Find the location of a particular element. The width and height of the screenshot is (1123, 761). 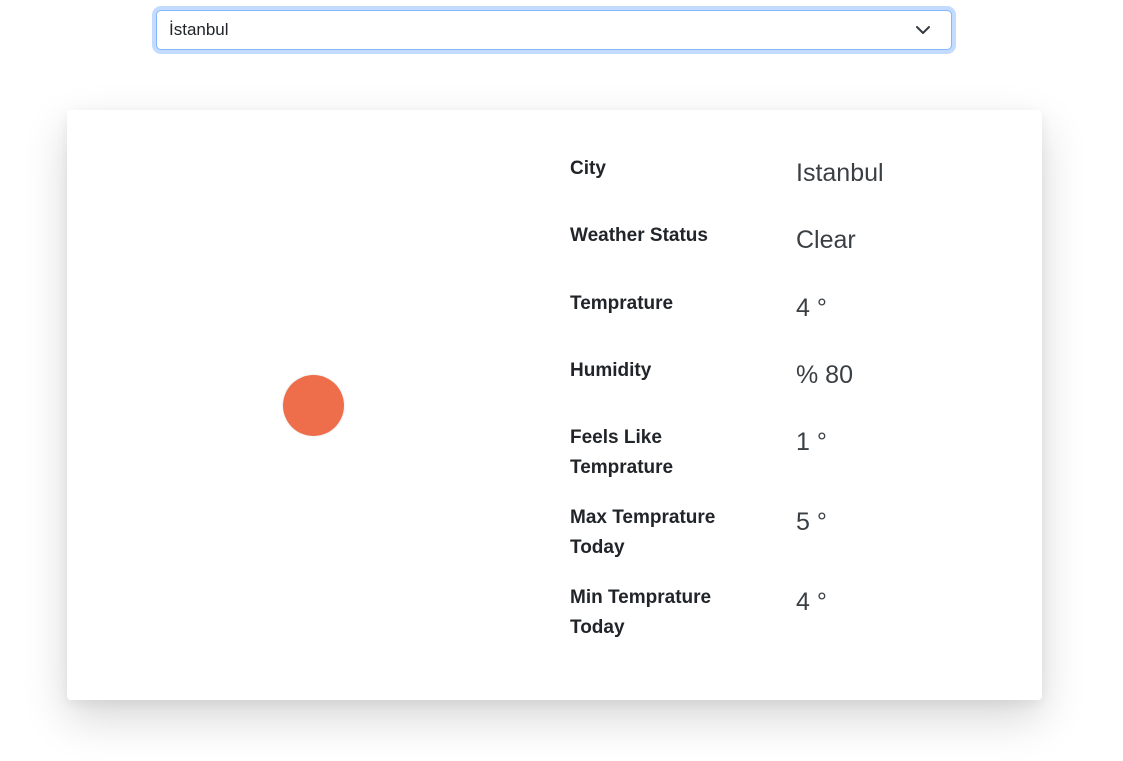

city-label: City is located at coordinates (588, 168).